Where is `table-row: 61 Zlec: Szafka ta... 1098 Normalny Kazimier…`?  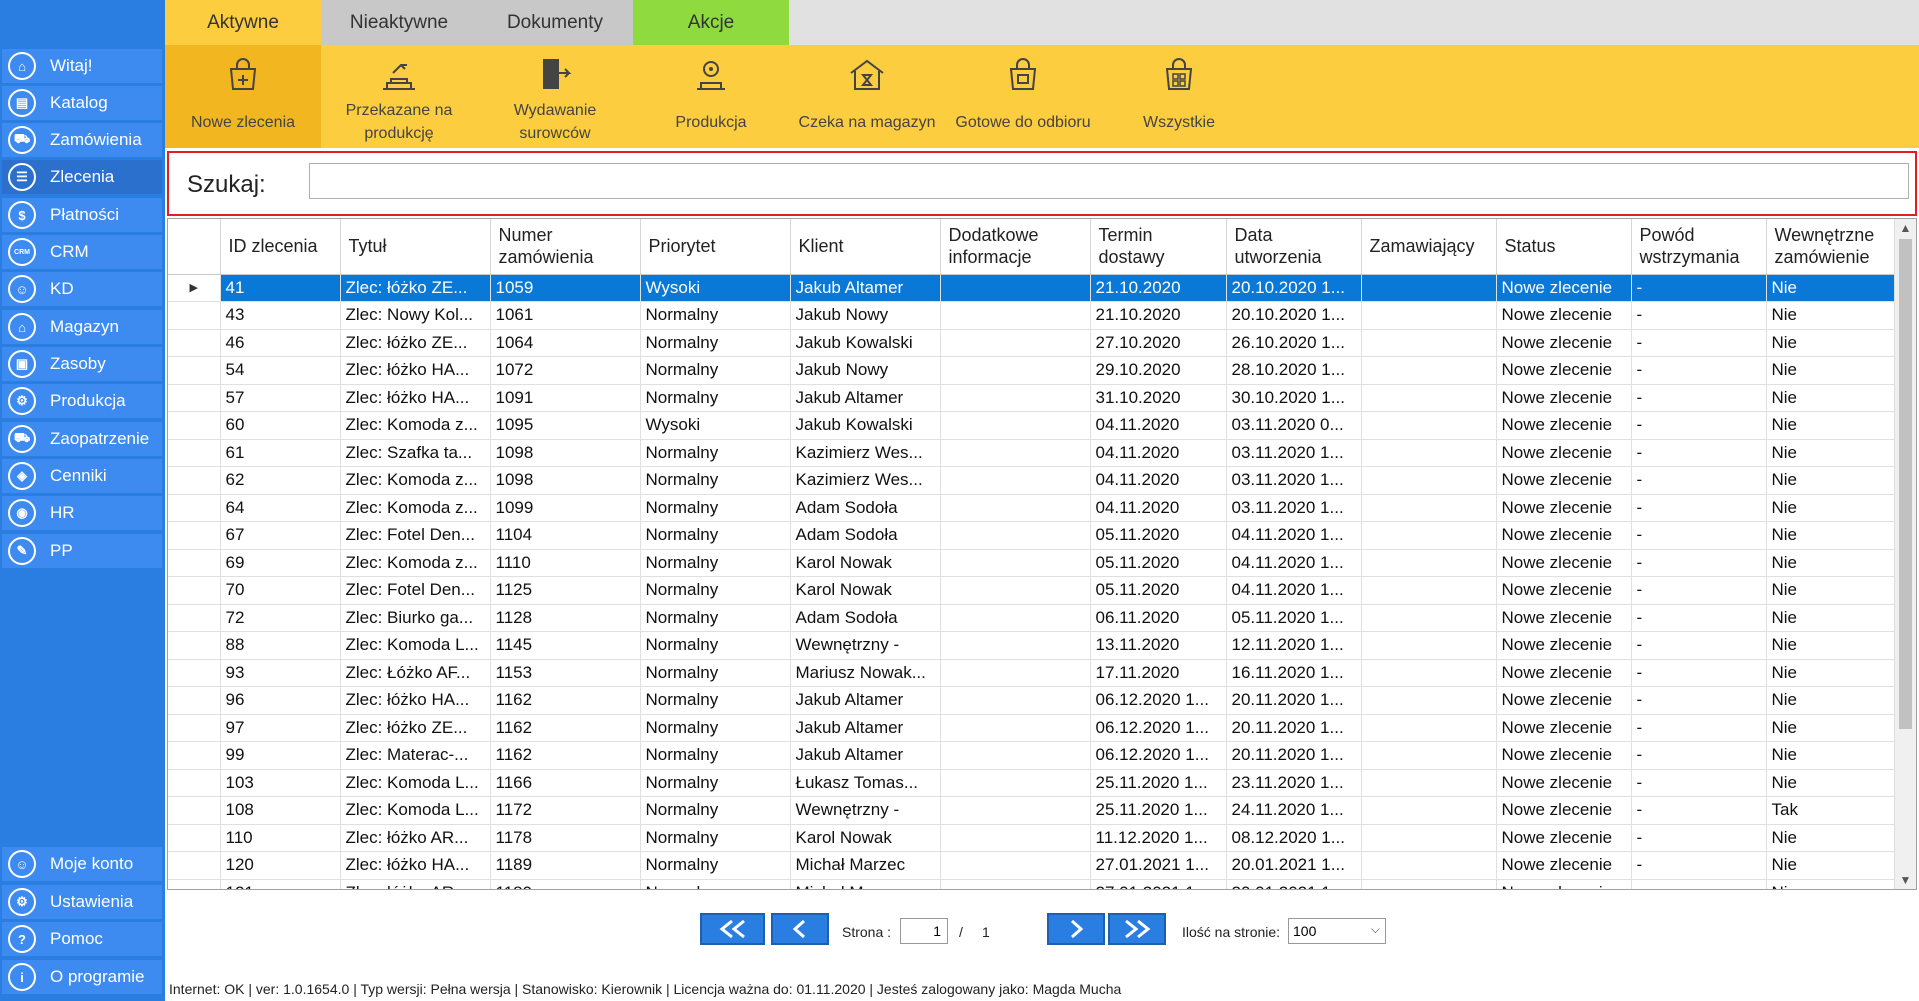 table-row: 61 Zlec: Szafka ta... 1098 Normalny Kazimier… is located at coordinates (1032, 453).